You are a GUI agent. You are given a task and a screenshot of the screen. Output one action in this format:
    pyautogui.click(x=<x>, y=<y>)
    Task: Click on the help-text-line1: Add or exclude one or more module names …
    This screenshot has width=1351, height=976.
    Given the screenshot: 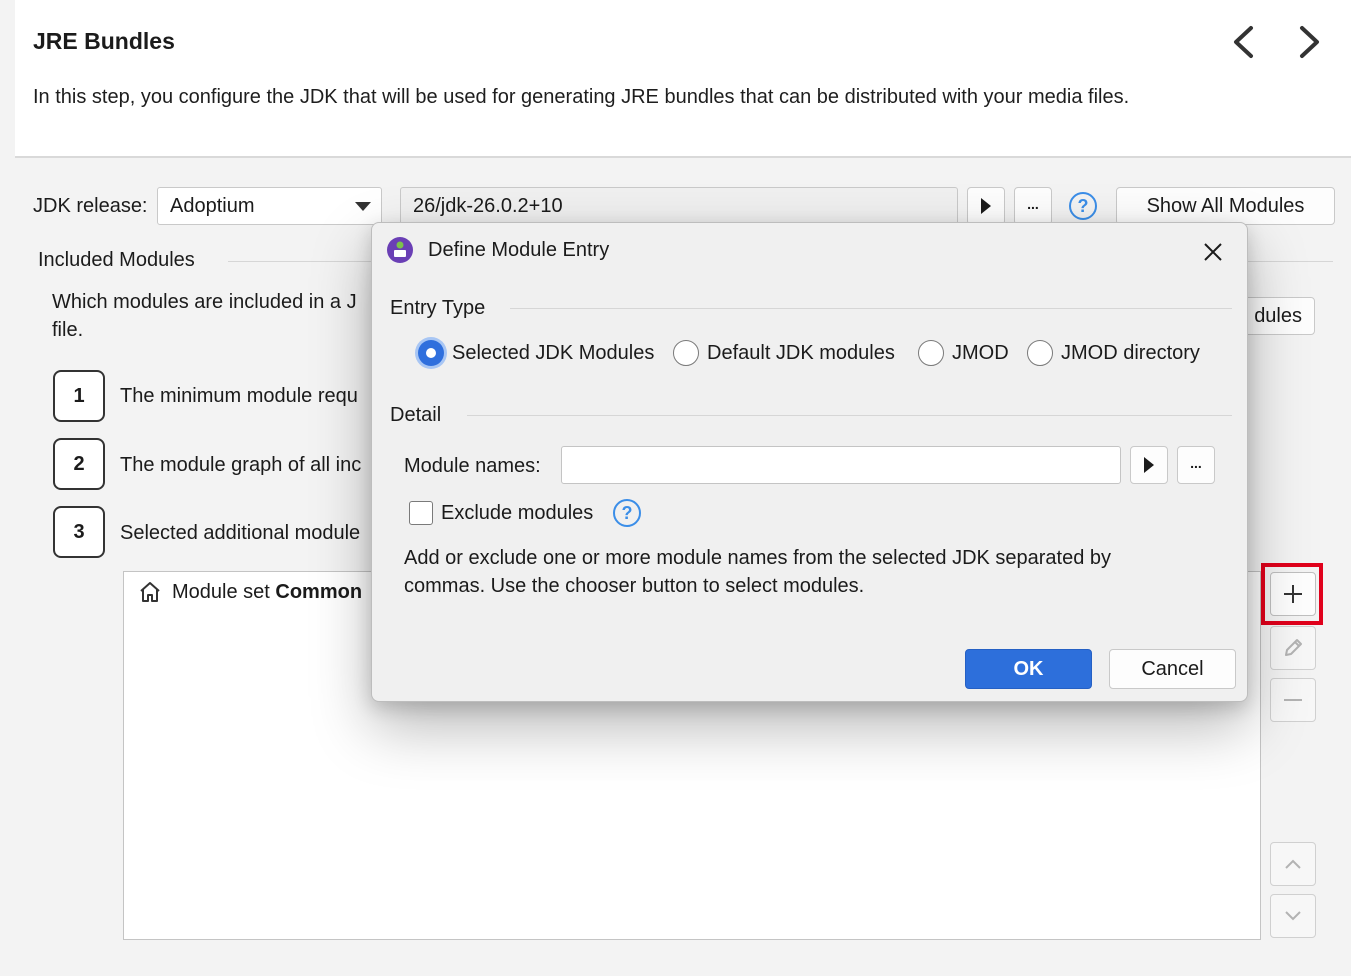 What is the action you would take?
    pyautogui.click(x=758, y=558)
    